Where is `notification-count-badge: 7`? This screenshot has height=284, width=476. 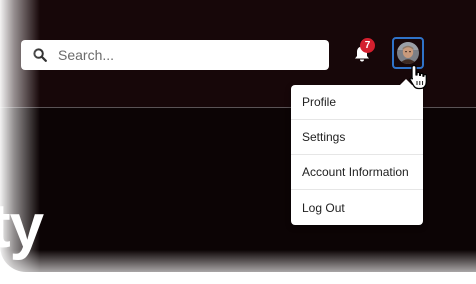 notification-count-badge: 7 is located at coordinates (367, 45).